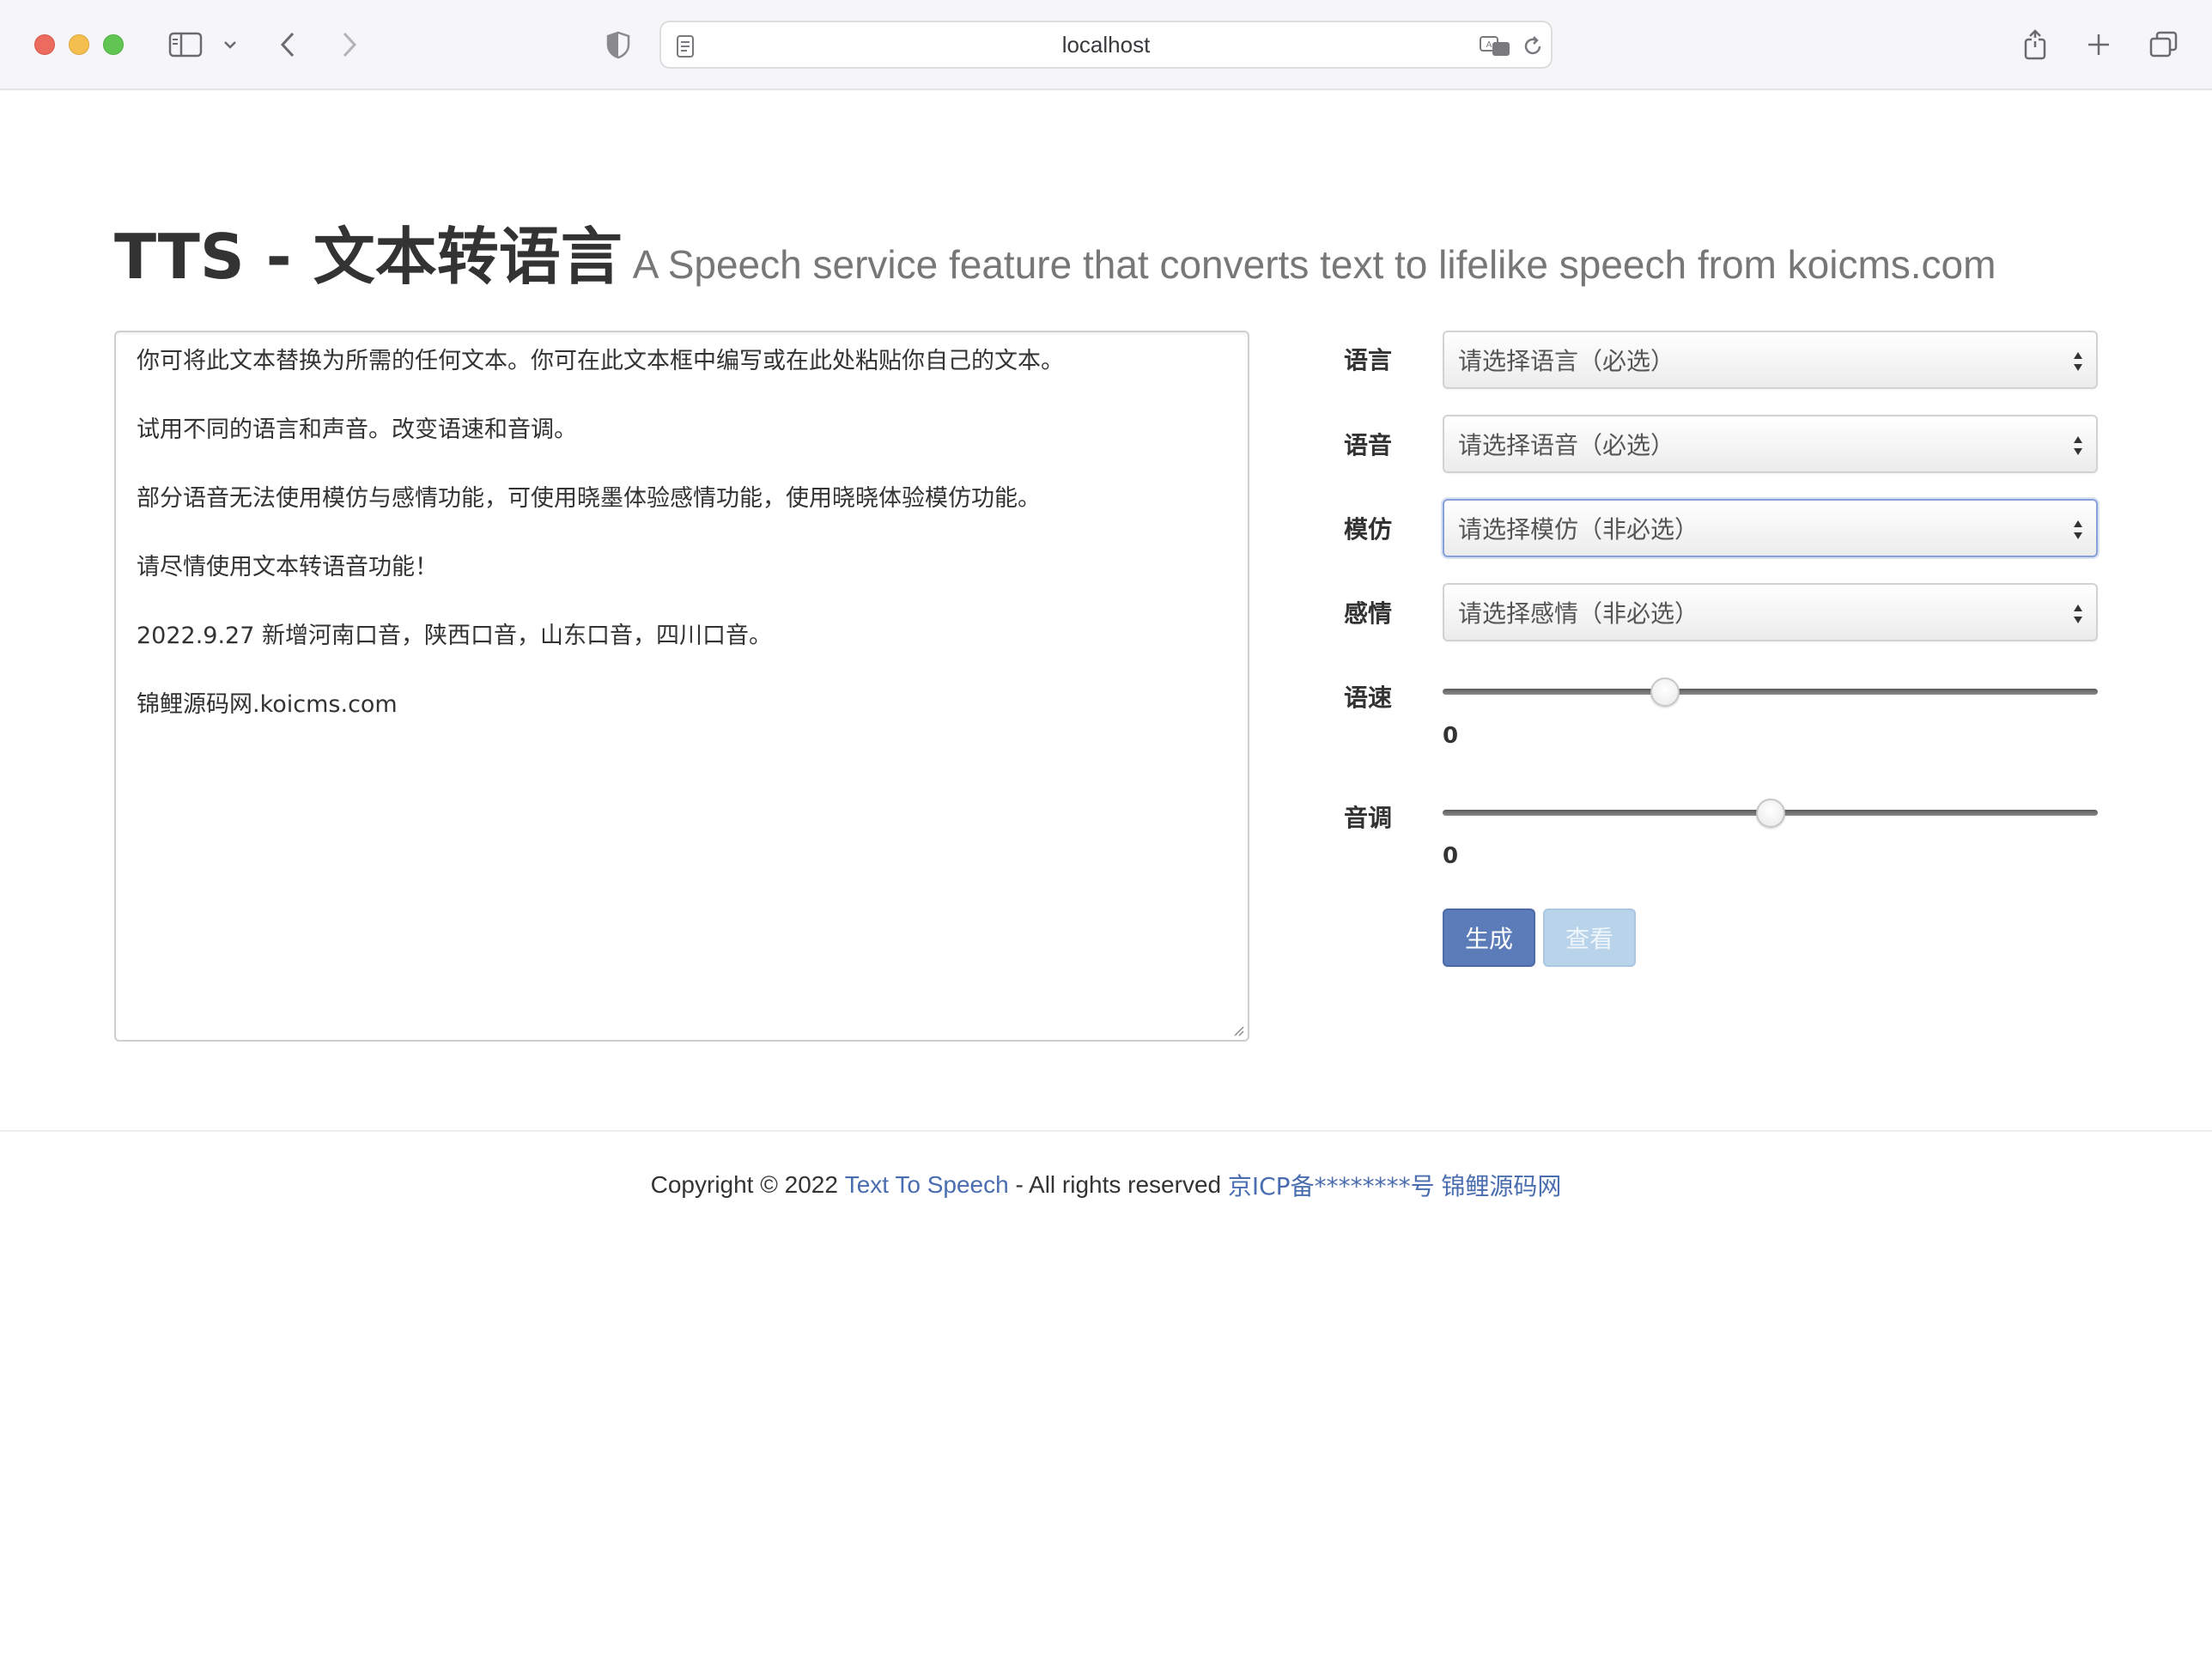 The height and width of the screenshot is (1671, 2212). What do you see at coordinates (1770, 360) in the screenshot?
I see `language-select: 请选择语言（必选）` at bounding box center [1770, 360].